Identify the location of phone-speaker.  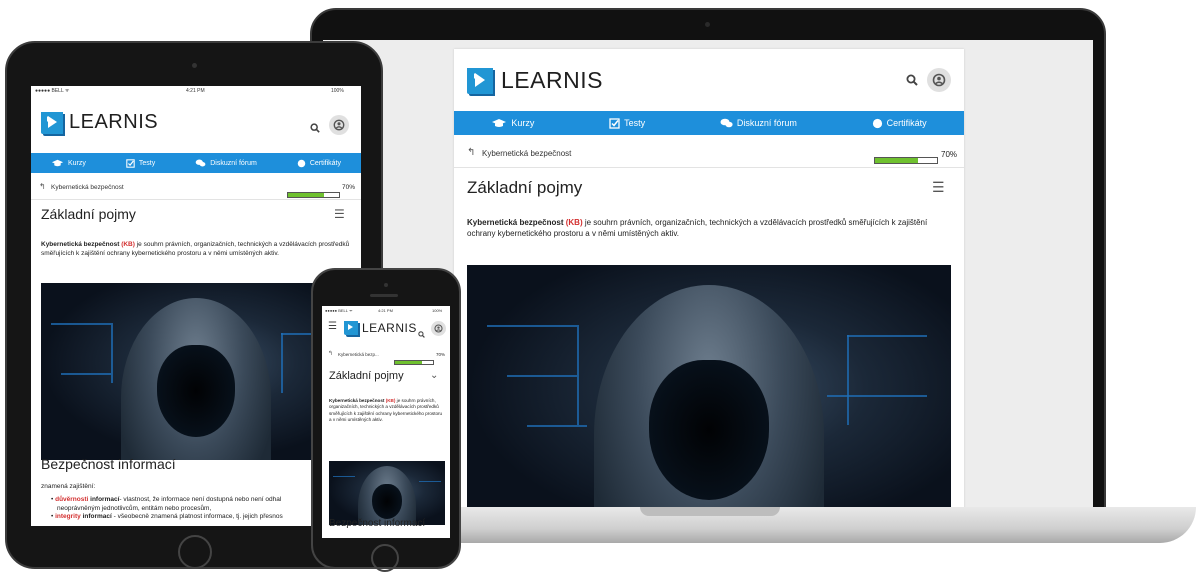
(384, 295).